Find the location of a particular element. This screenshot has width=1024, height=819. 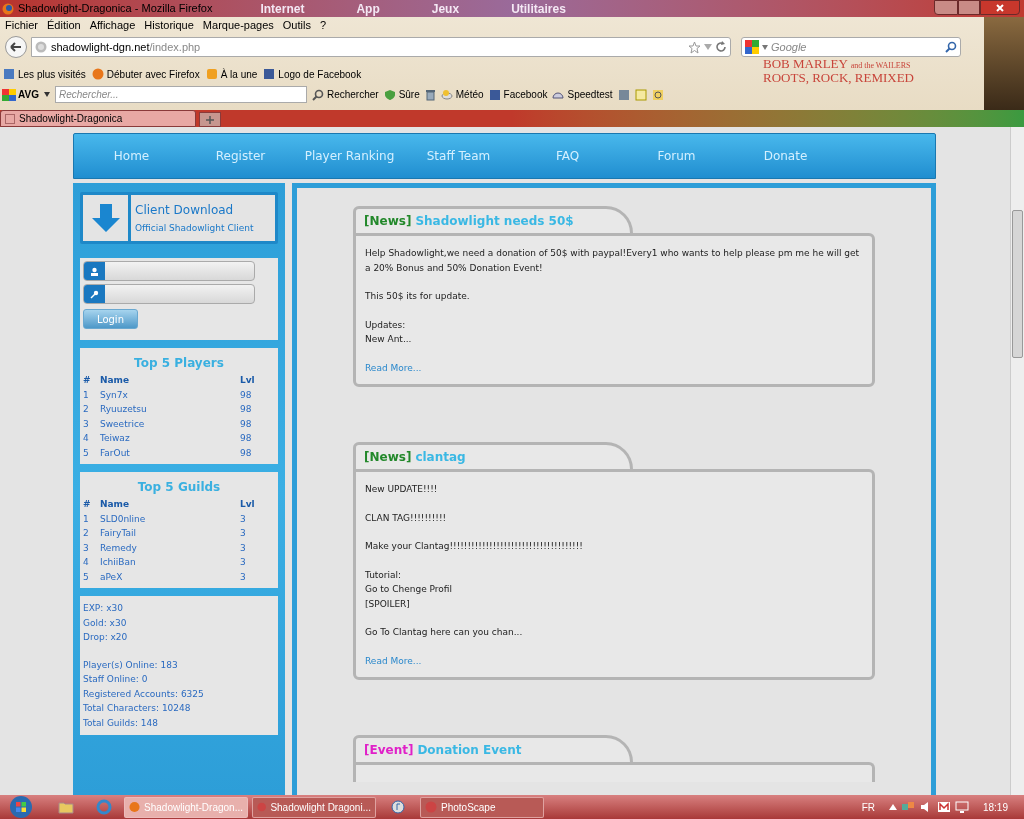

bookmark-link: Débuter avec Firefox is located at coordinates (153, 74).